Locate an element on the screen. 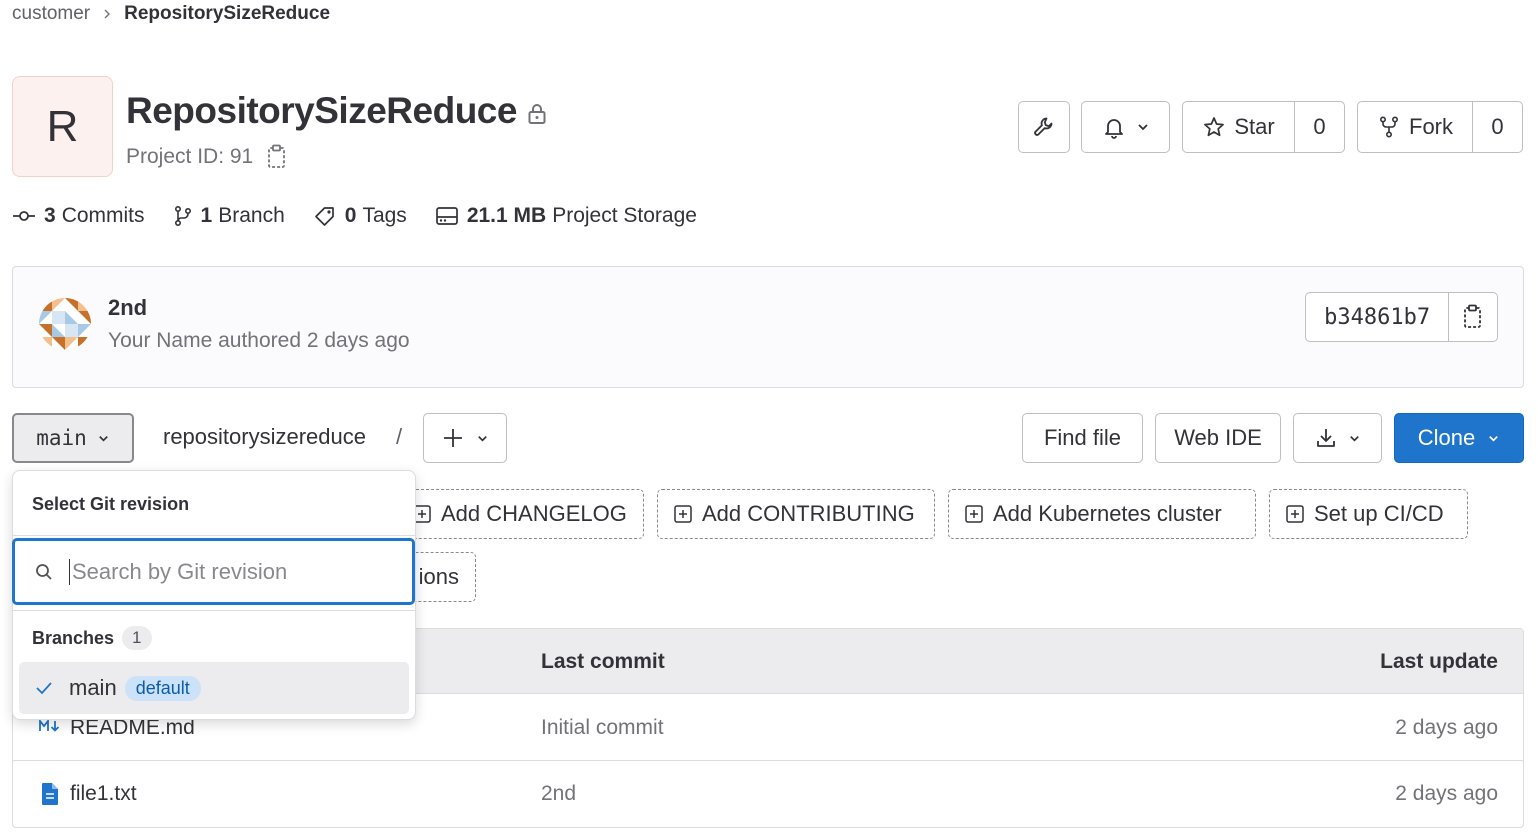 The image size is (1538, 840). branches-count: 1 is located at coordinates (206, 215).